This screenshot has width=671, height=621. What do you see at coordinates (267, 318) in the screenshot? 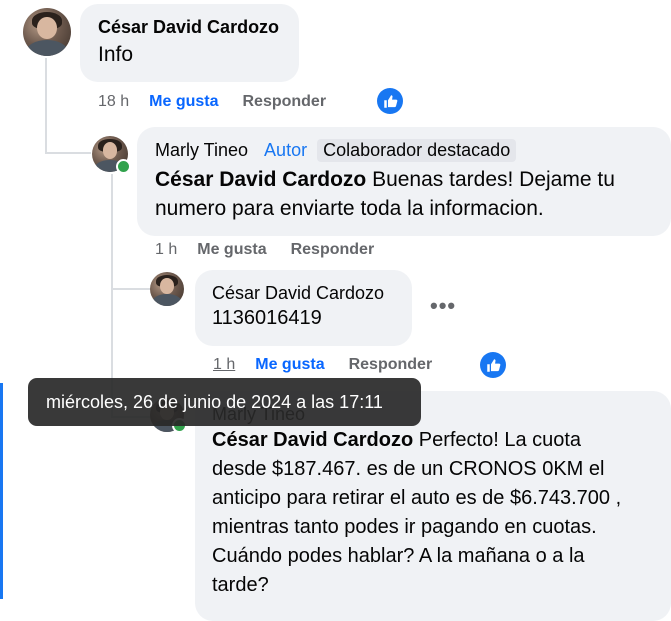
I see `comment-text: 1136016419` at bounding box center [267, 318].